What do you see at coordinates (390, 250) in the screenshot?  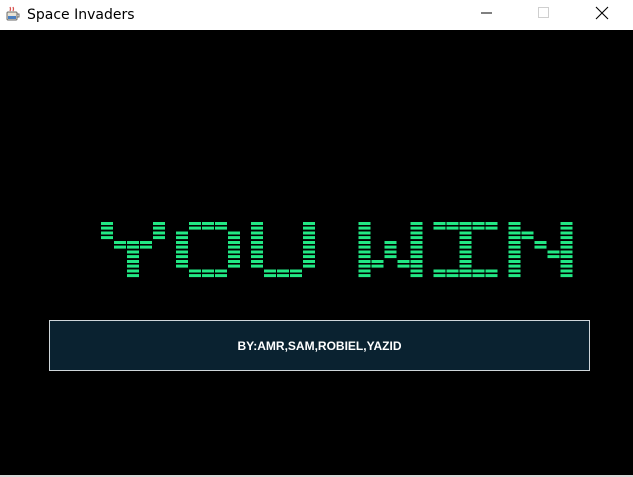 I see `headline-letter-w` at bounding box center [390, 250].